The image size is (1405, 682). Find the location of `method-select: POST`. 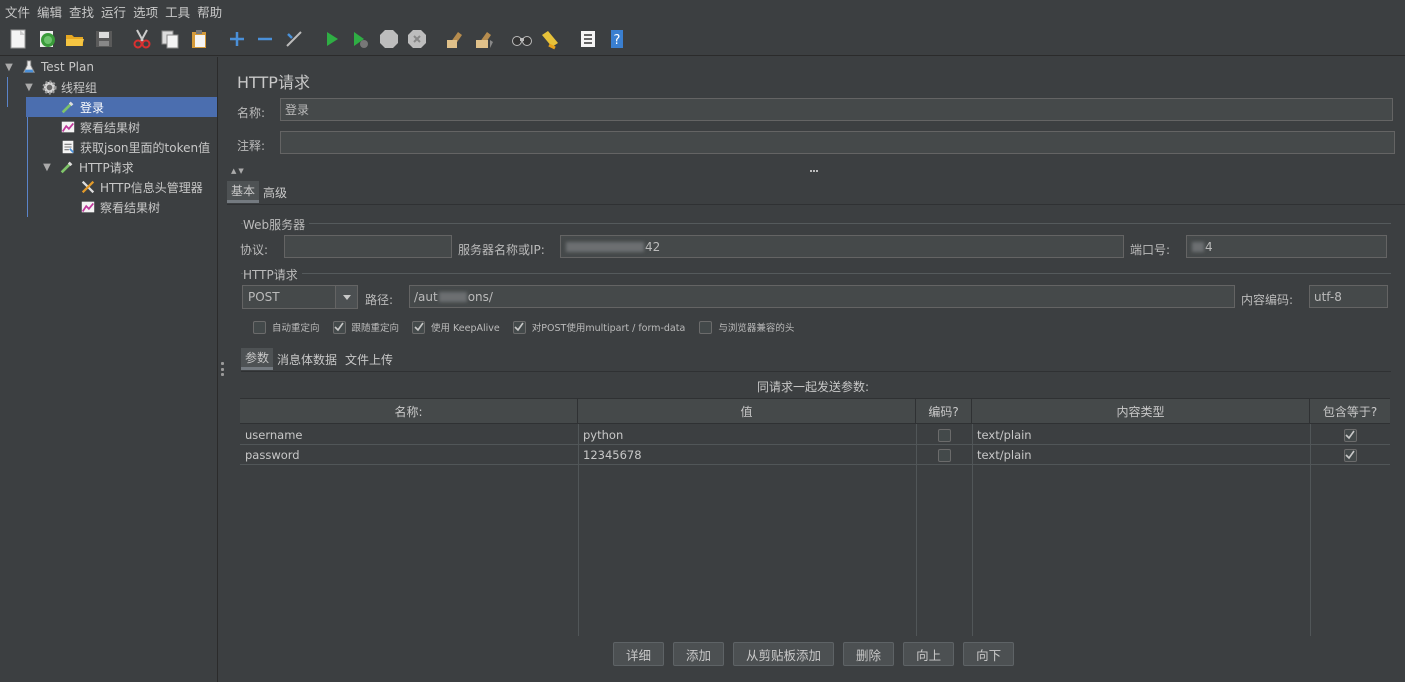

method-select: POST is located at coordinates (300, 297).